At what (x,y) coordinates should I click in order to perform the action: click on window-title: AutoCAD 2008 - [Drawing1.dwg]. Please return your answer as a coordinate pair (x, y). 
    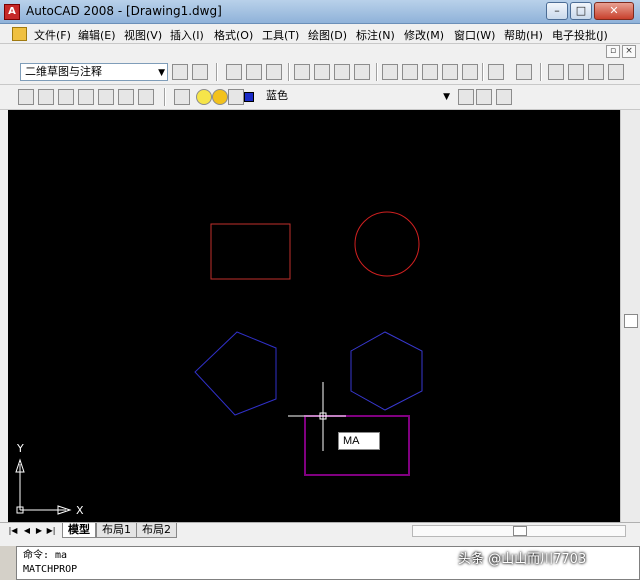
    Looking at the image, I should click on (124, 11).